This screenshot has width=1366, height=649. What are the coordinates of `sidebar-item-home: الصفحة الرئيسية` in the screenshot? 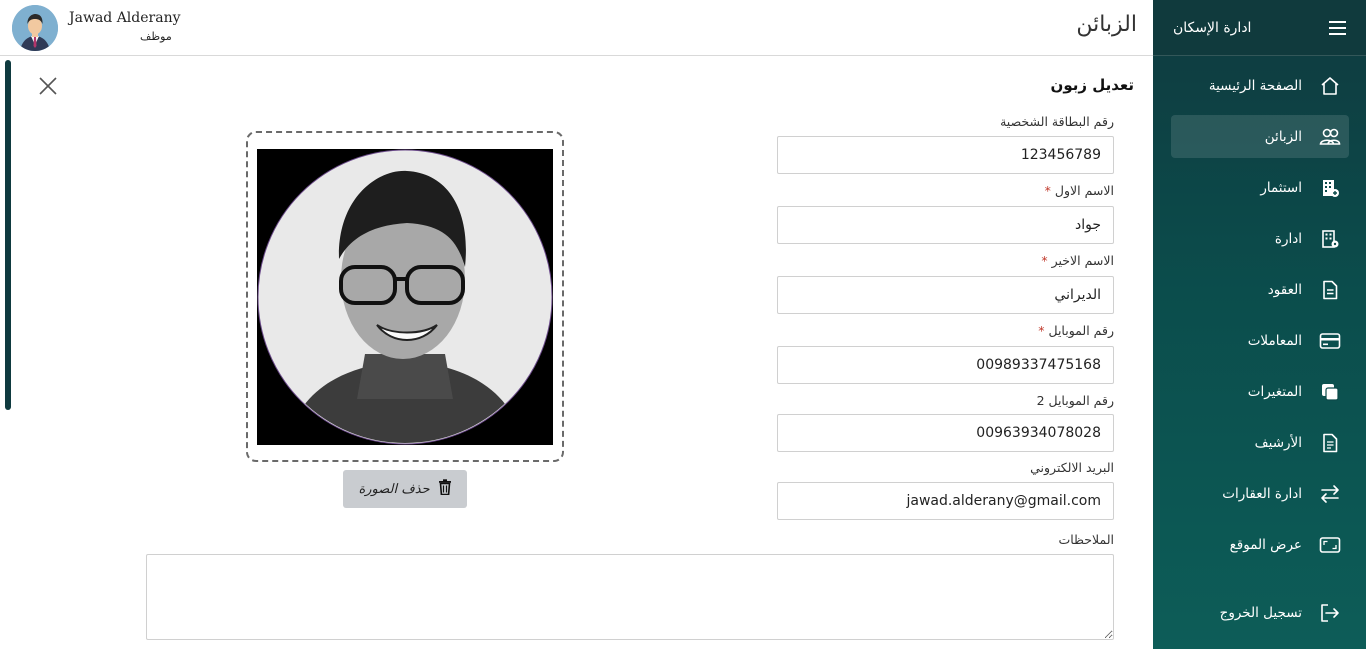 It's located at (1260, 85).